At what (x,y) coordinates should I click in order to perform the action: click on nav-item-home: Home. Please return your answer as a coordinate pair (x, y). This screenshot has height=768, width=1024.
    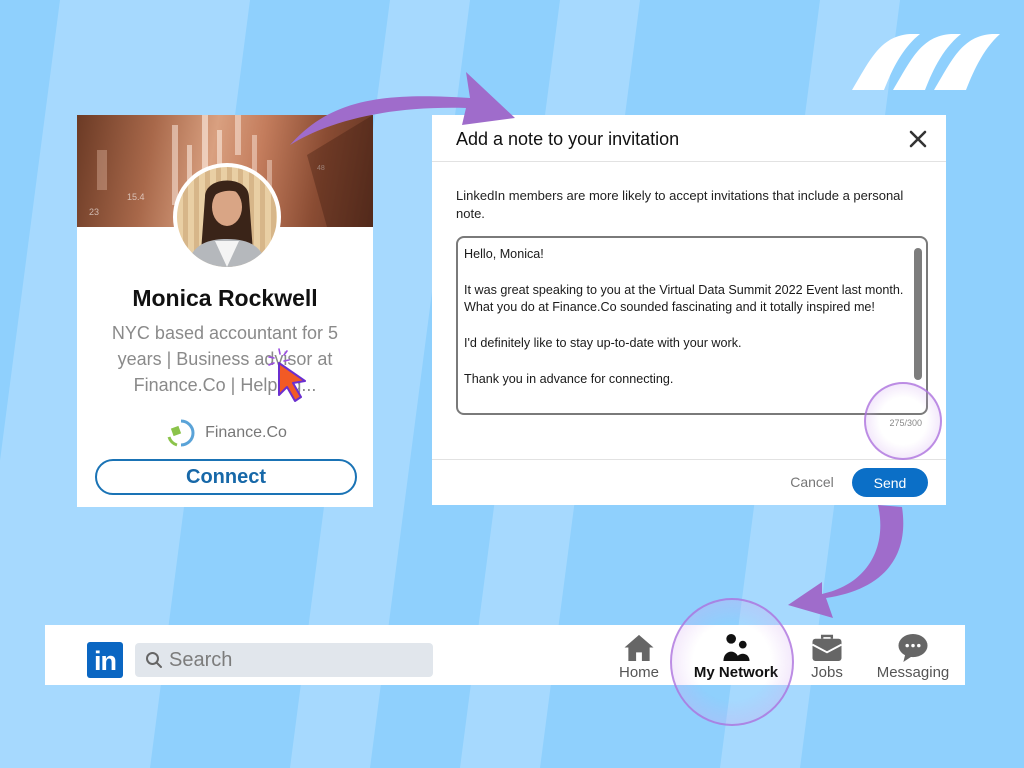
    Looking at the image, I should click on (639, 657).